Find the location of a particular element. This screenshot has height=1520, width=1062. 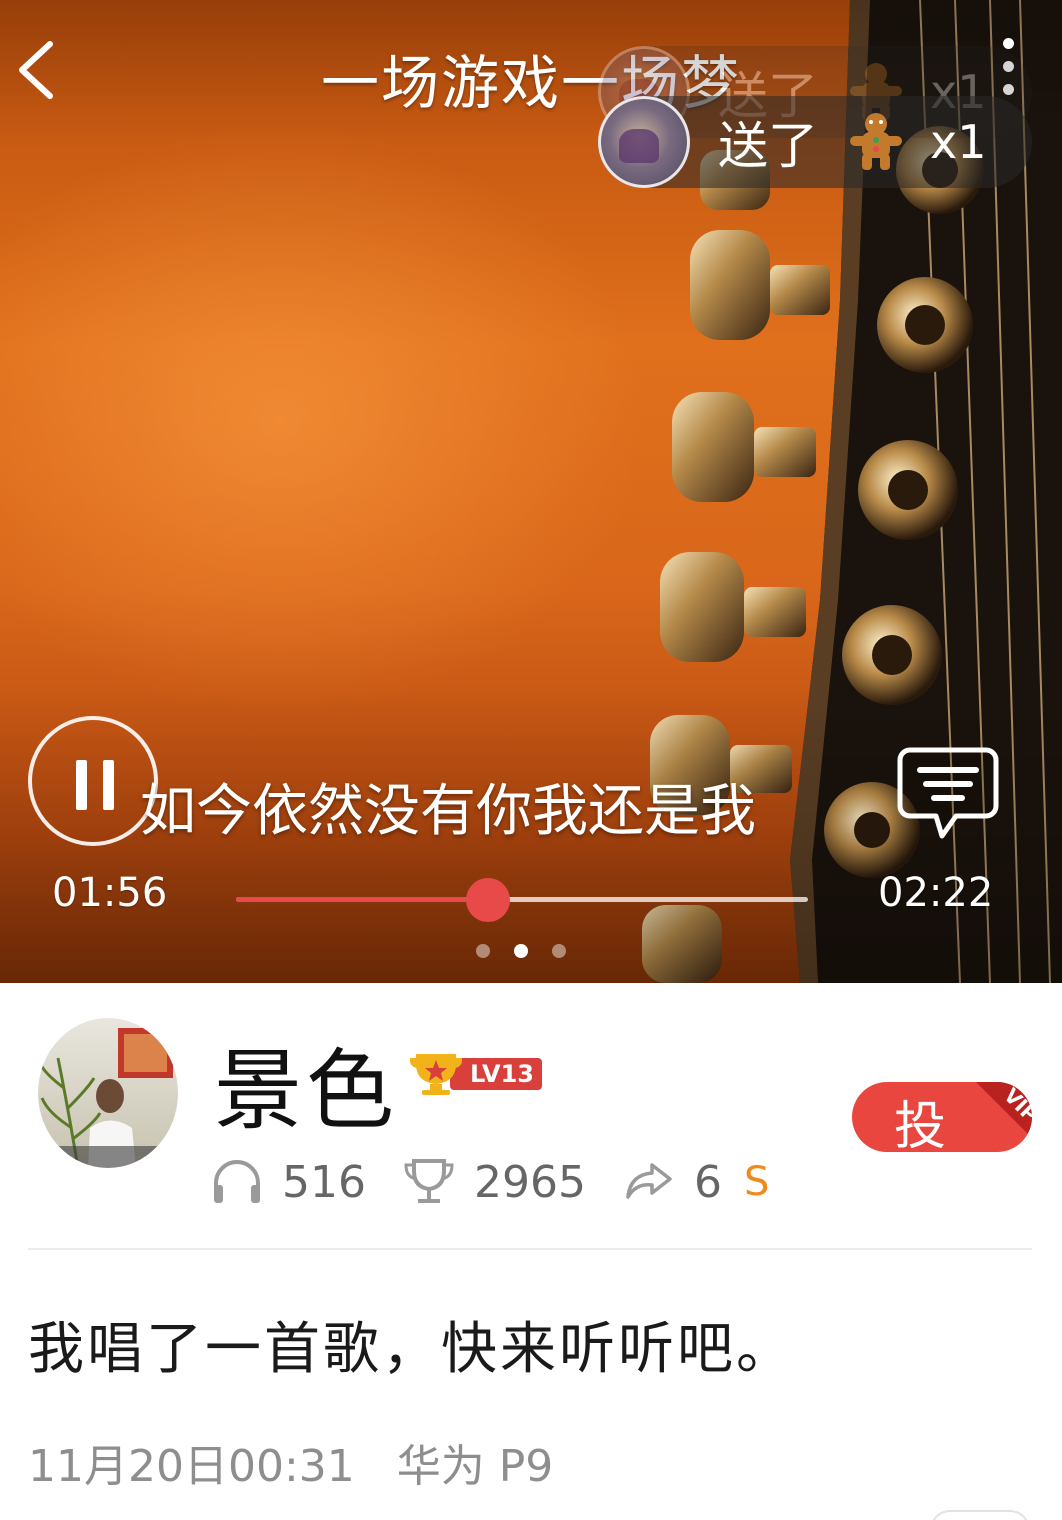

lyric-line: 如今依然没有你我还是我 is located at coordinates (448, 811).